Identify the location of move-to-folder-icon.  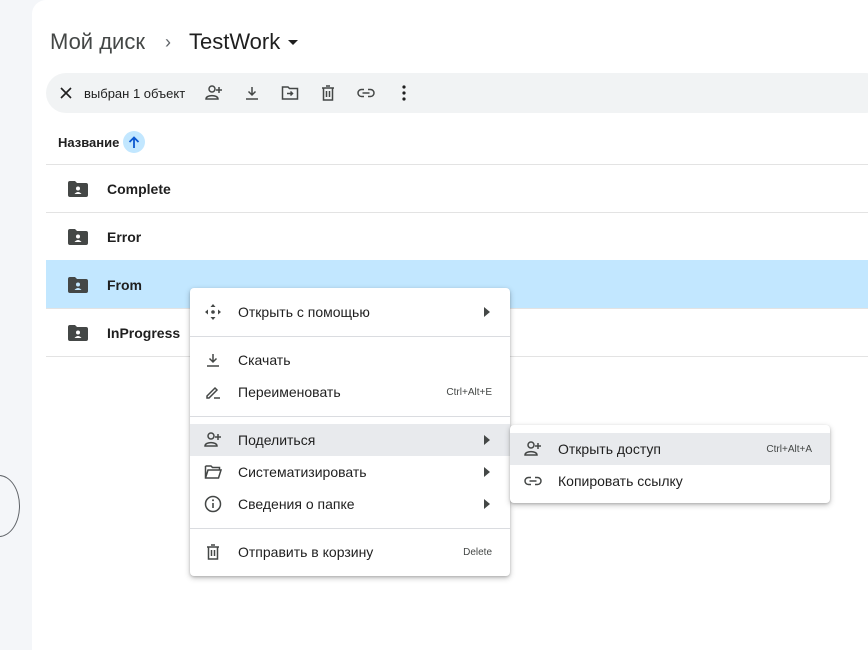
(290, 93).